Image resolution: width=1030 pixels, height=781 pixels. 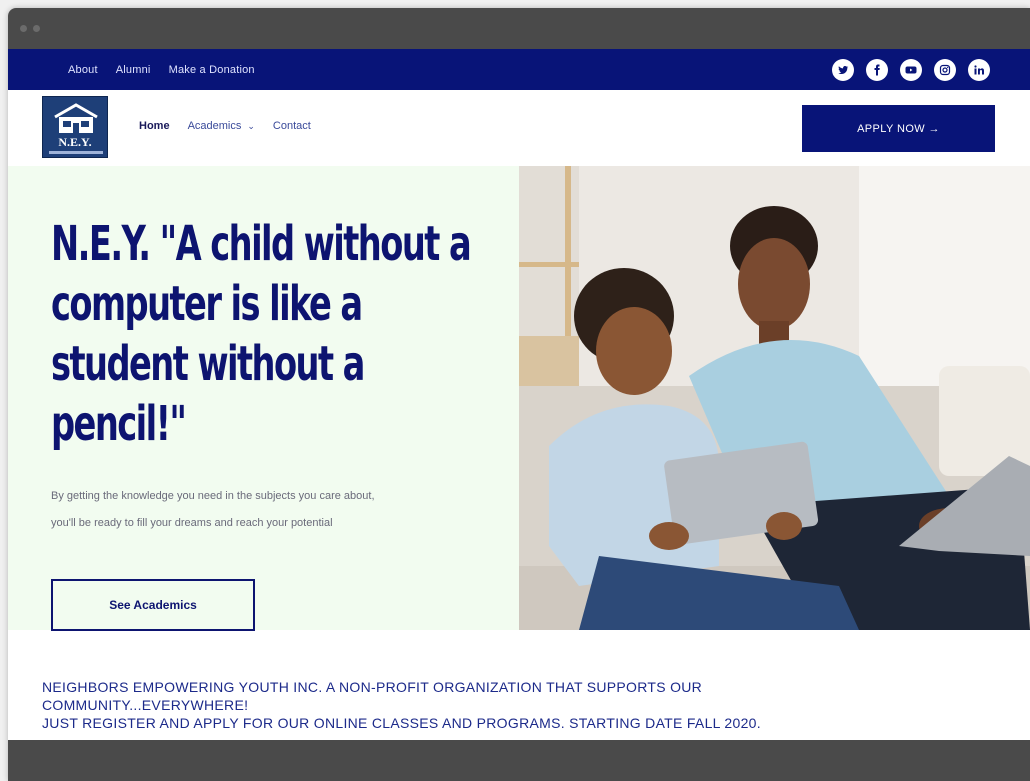 What do you see at coordinates (877, 69) in the screenshot?
I see `facebook-icon` at bounding box center [877, 69].